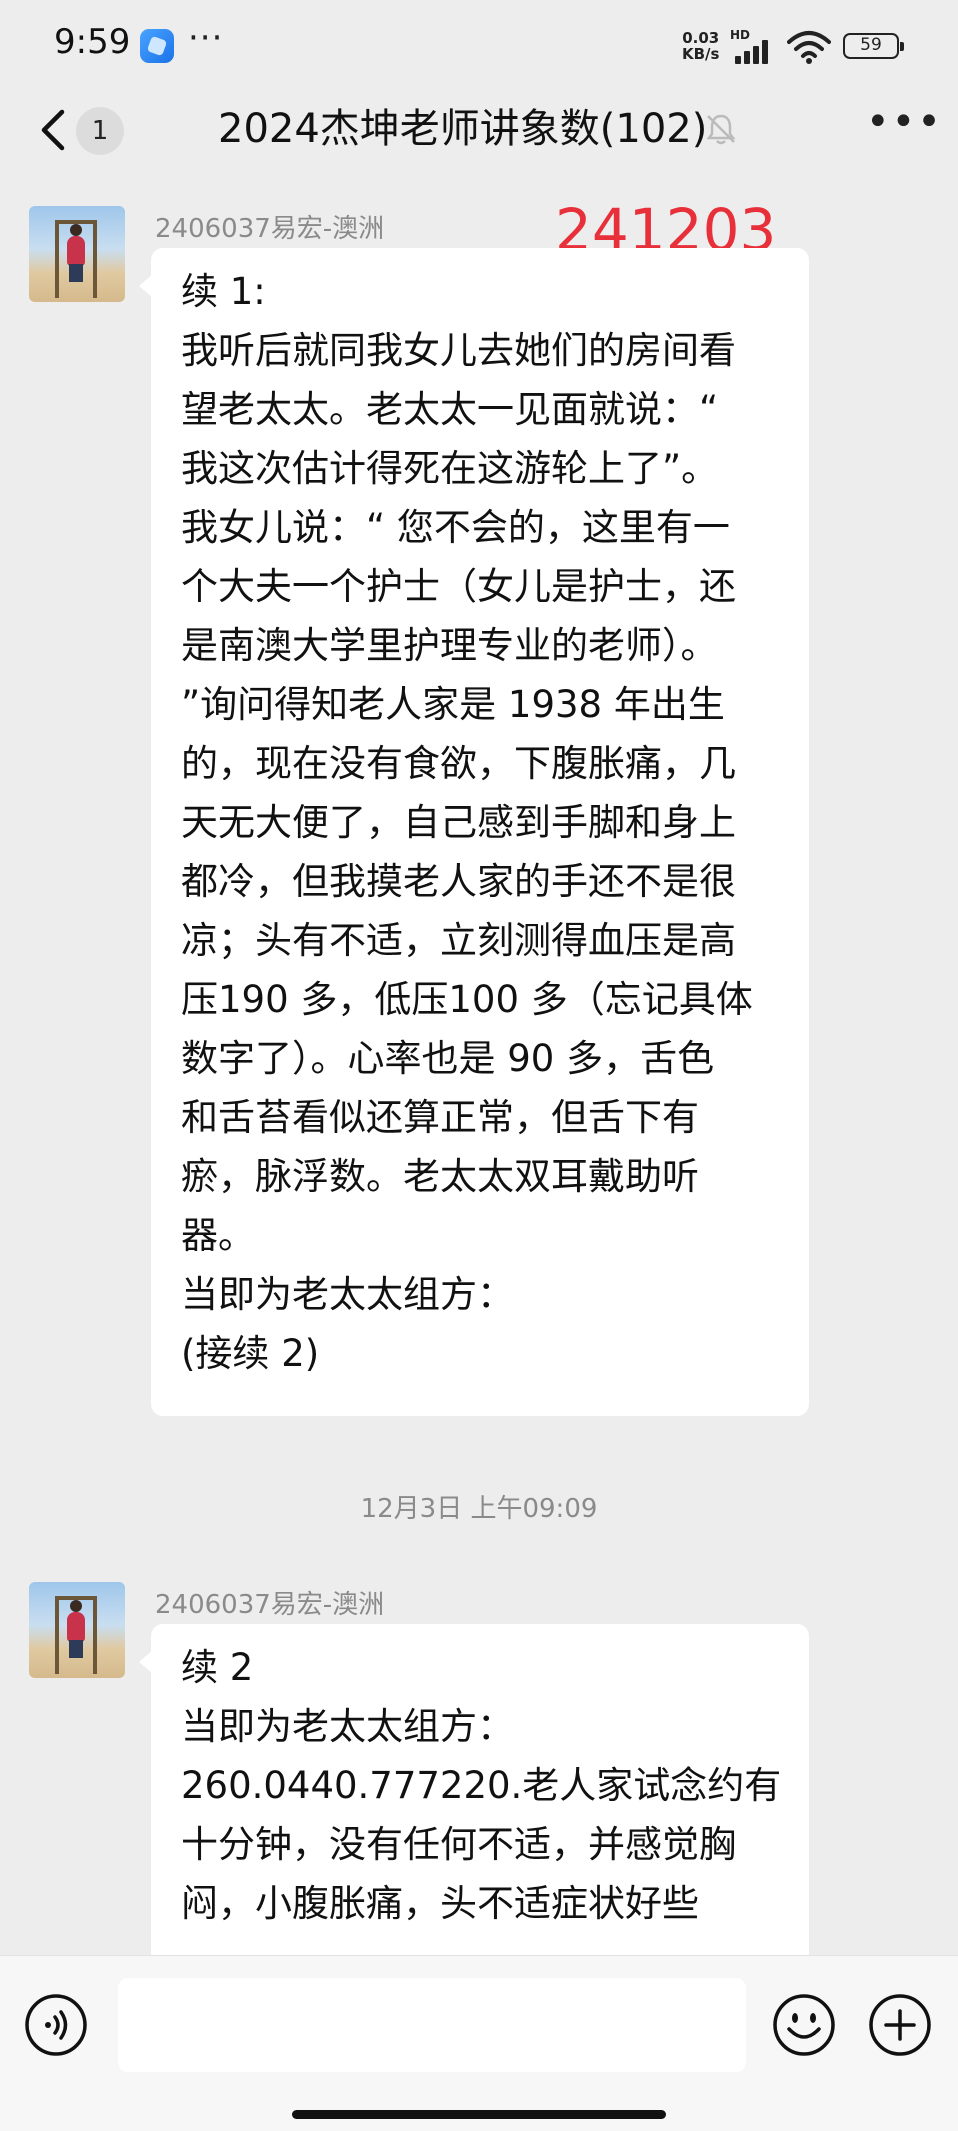 The width and height of the screenshot is (958, 2131). What do you see at coordinates (458, 350) in the screenshot?
I see `message-text-line: 我听后就同我女儿去她们的房间看` at bounding box center [458, 350].